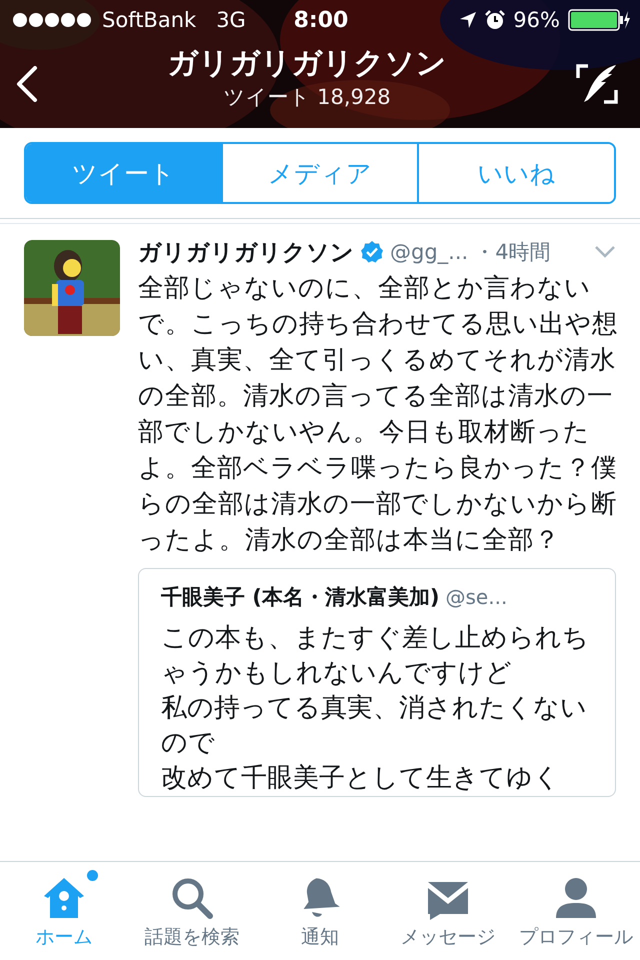  I want to click on signal-icon, so click(53, 20).